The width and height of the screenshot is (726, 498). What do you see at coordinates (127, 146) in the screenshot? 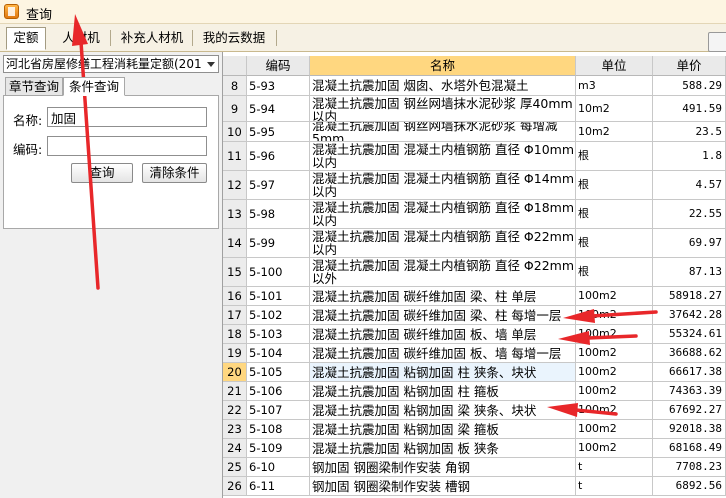
I see `code-input` at bounding box center [127, 146].